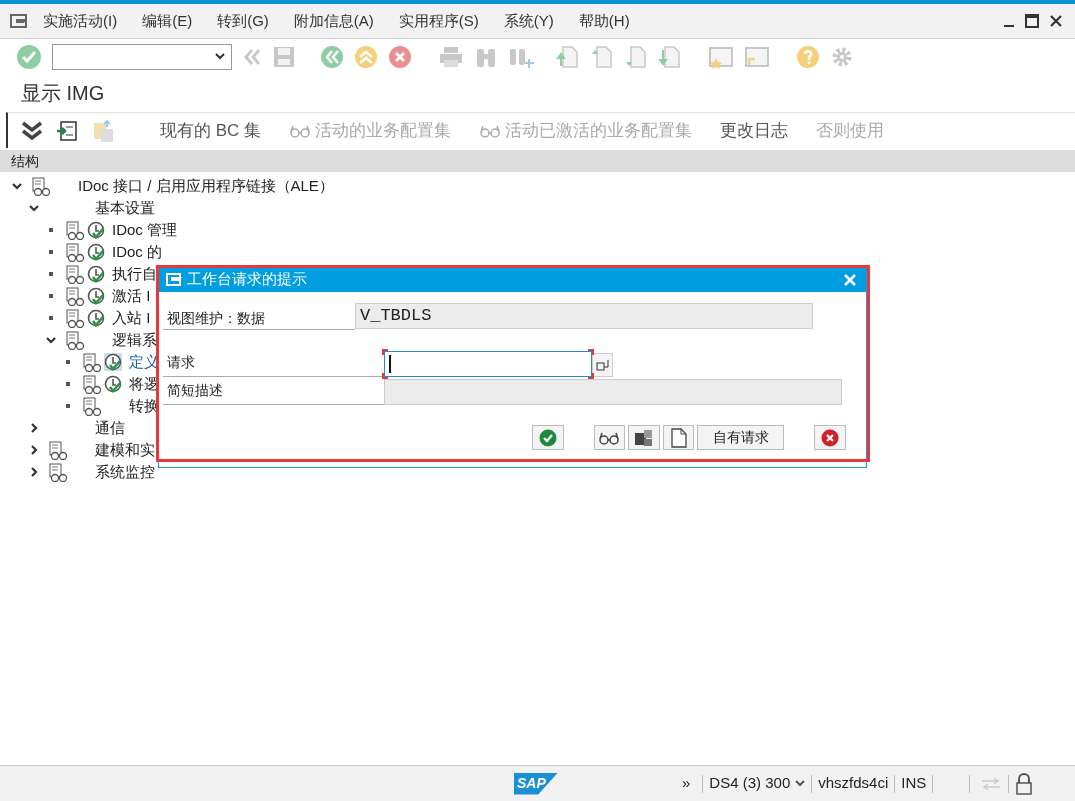 This screenshot has height=801, width=1075. I want to click on cancel-icon, so click(830, 437).